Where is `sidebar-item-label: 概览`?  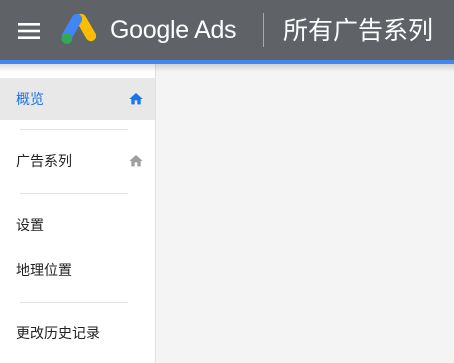
sidebar-item-label: 概览 is located at coordinates (30, 100).